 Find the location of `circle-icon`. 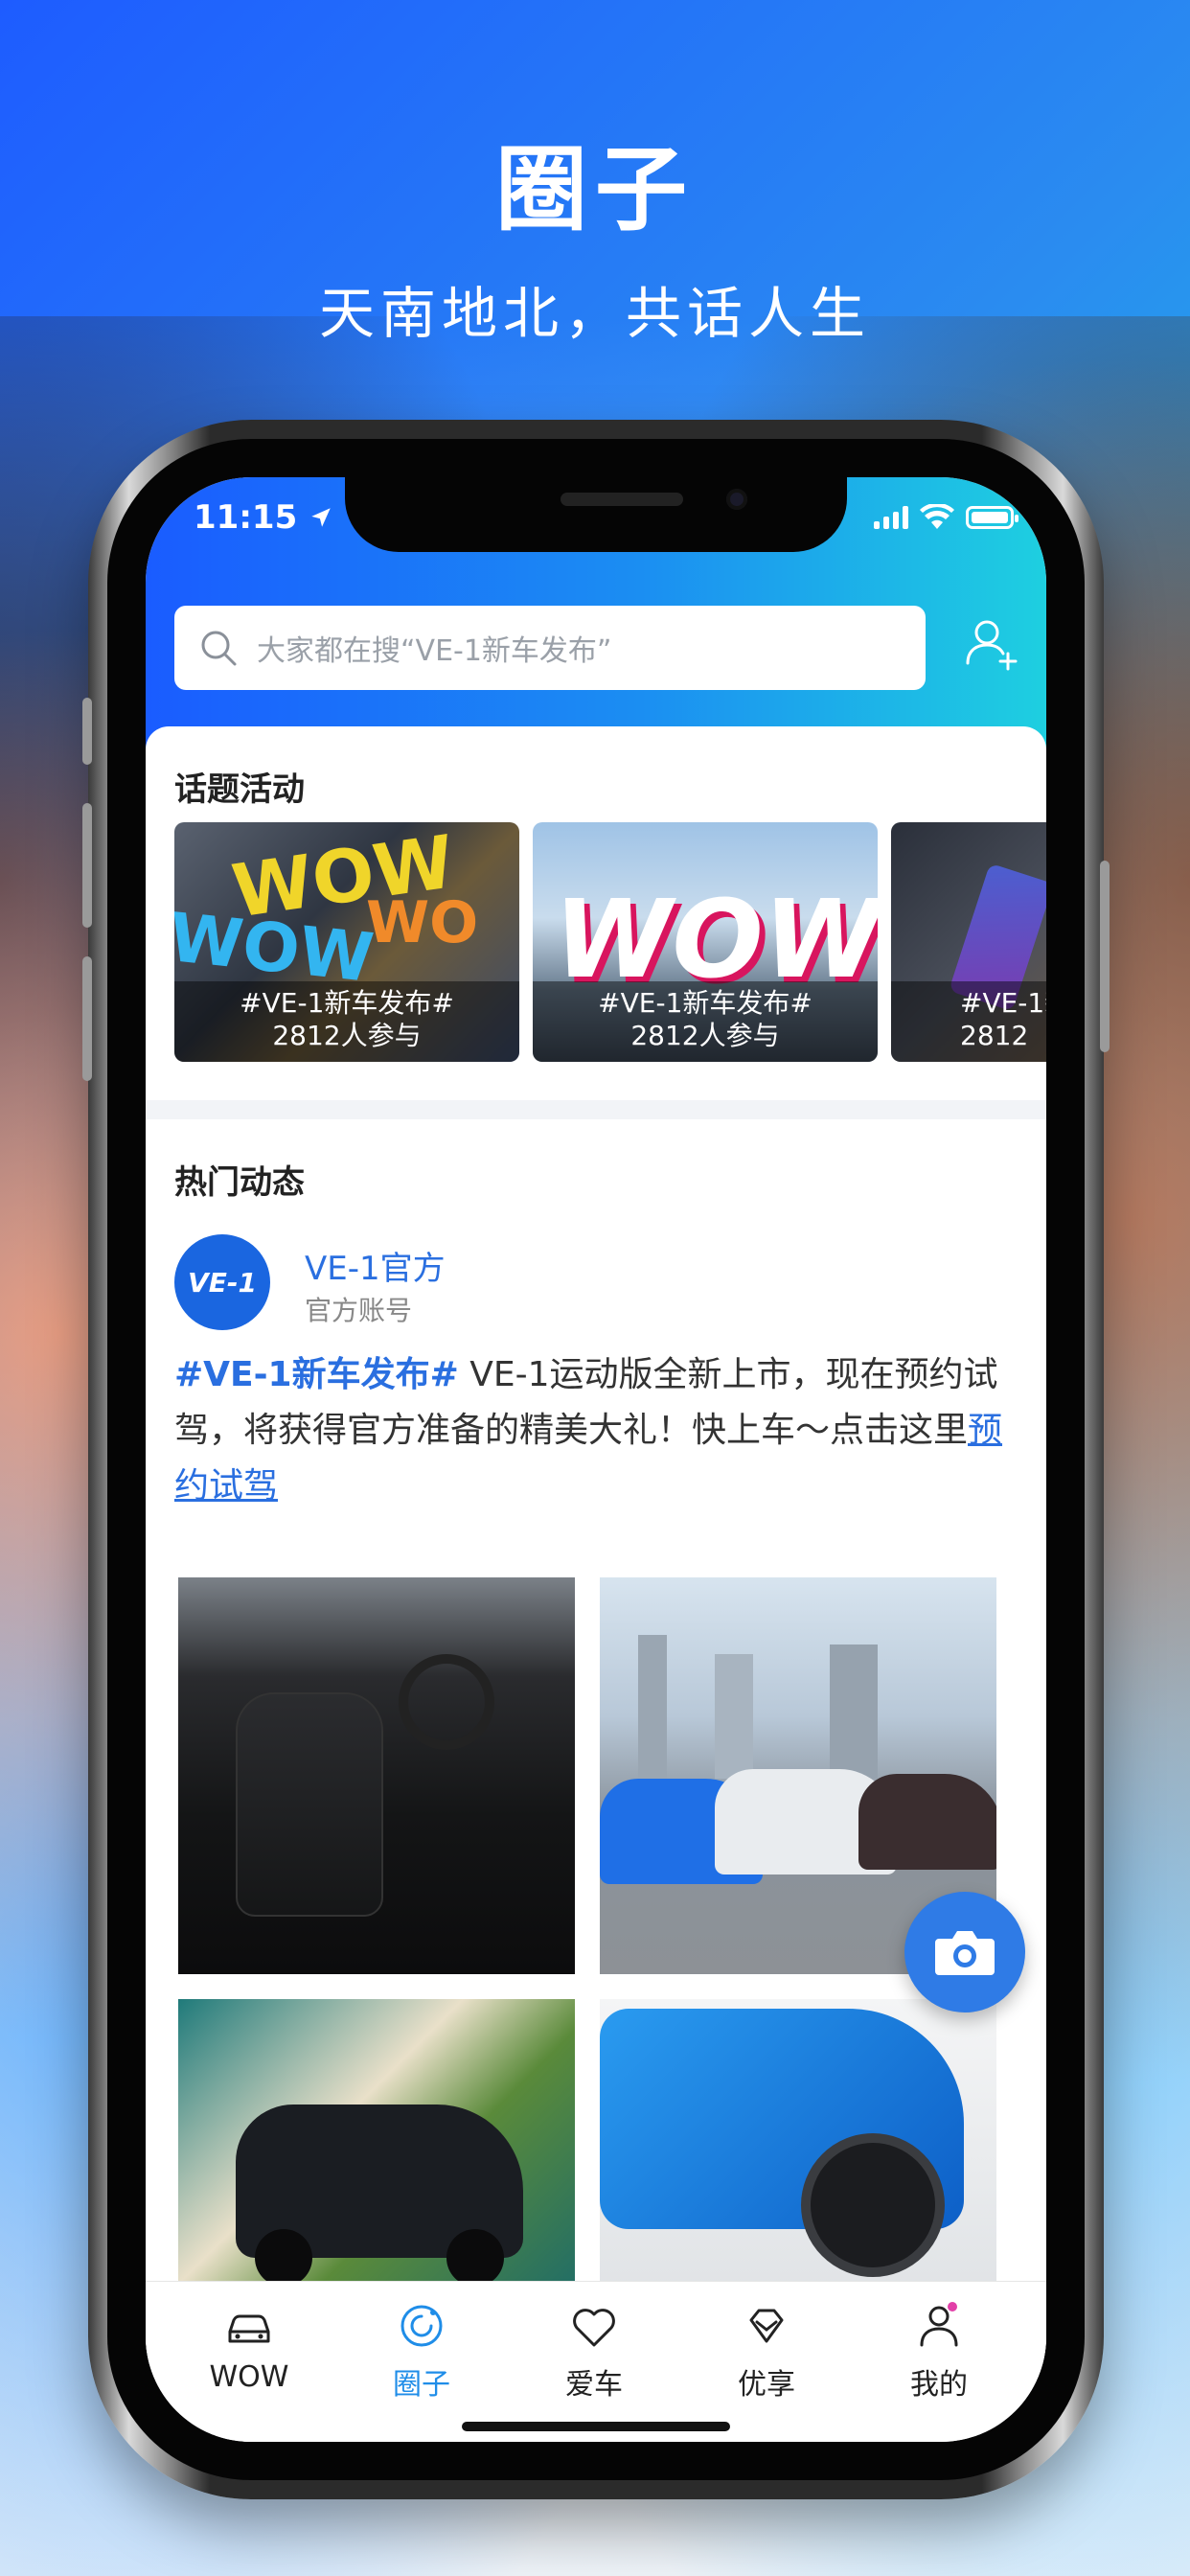

circle-icon is located at coordinates (421, 2326).